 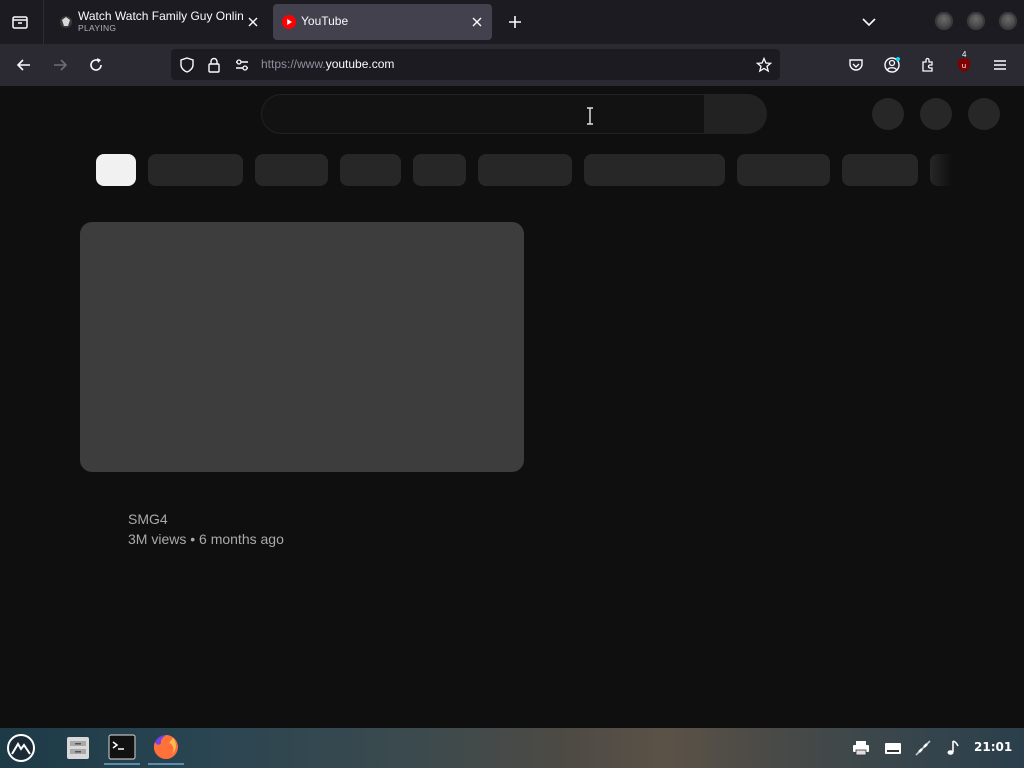 I want to click on video-channel-name: SMG4, so click(x=148, y=519).